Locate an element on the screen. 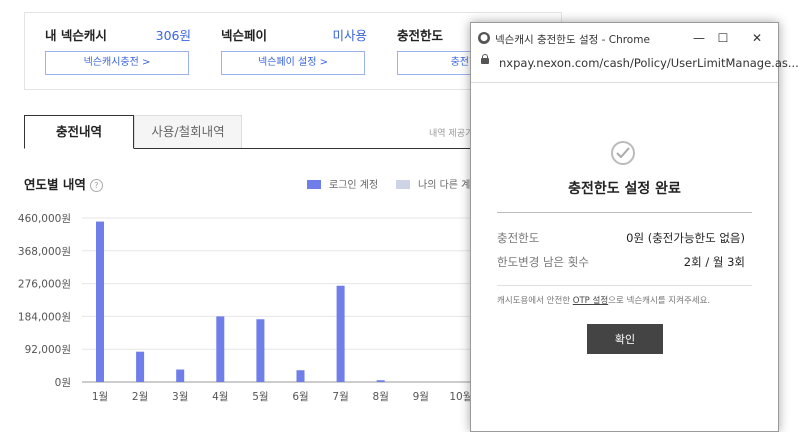 The width and height of the screenshot is (800, 432). y-tick-label: 0원 is located at coordinates (63, 383).